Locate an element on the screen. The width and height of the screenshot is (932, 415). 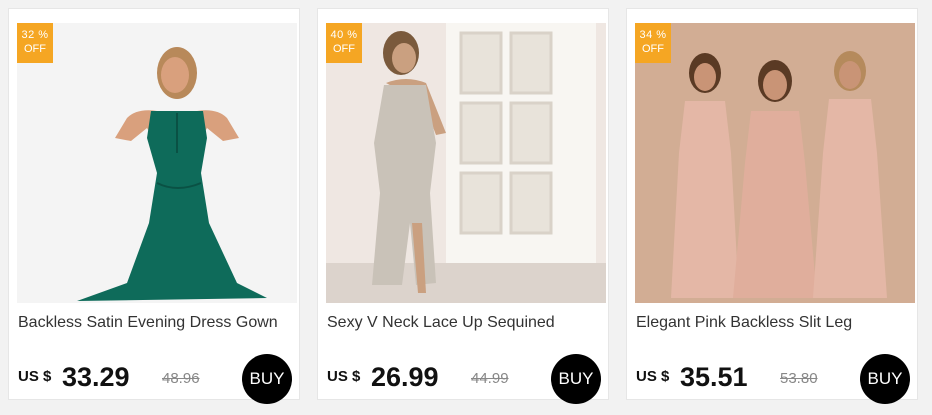
discount-badge: 34 % OFF is located at coordinates (653, 43).